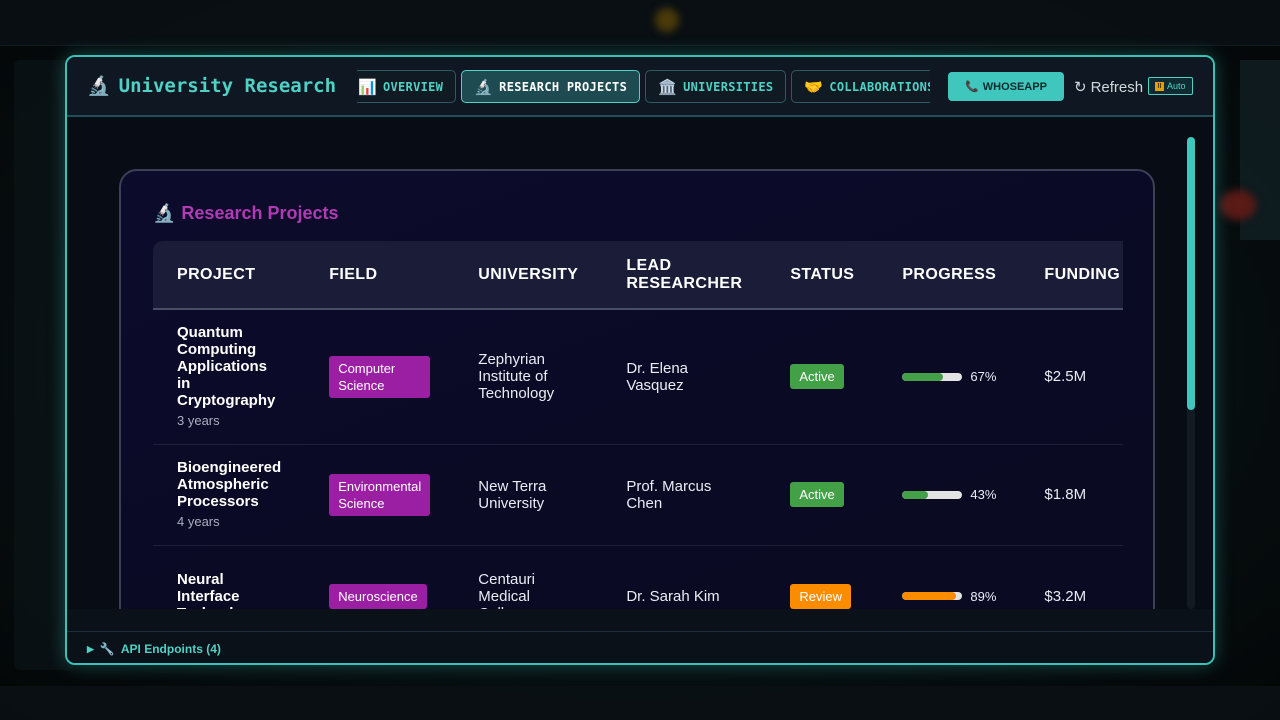 This screenshot has width=1280, height=720. I want to click on field-cell: Neuroscience, so click(380, 577).